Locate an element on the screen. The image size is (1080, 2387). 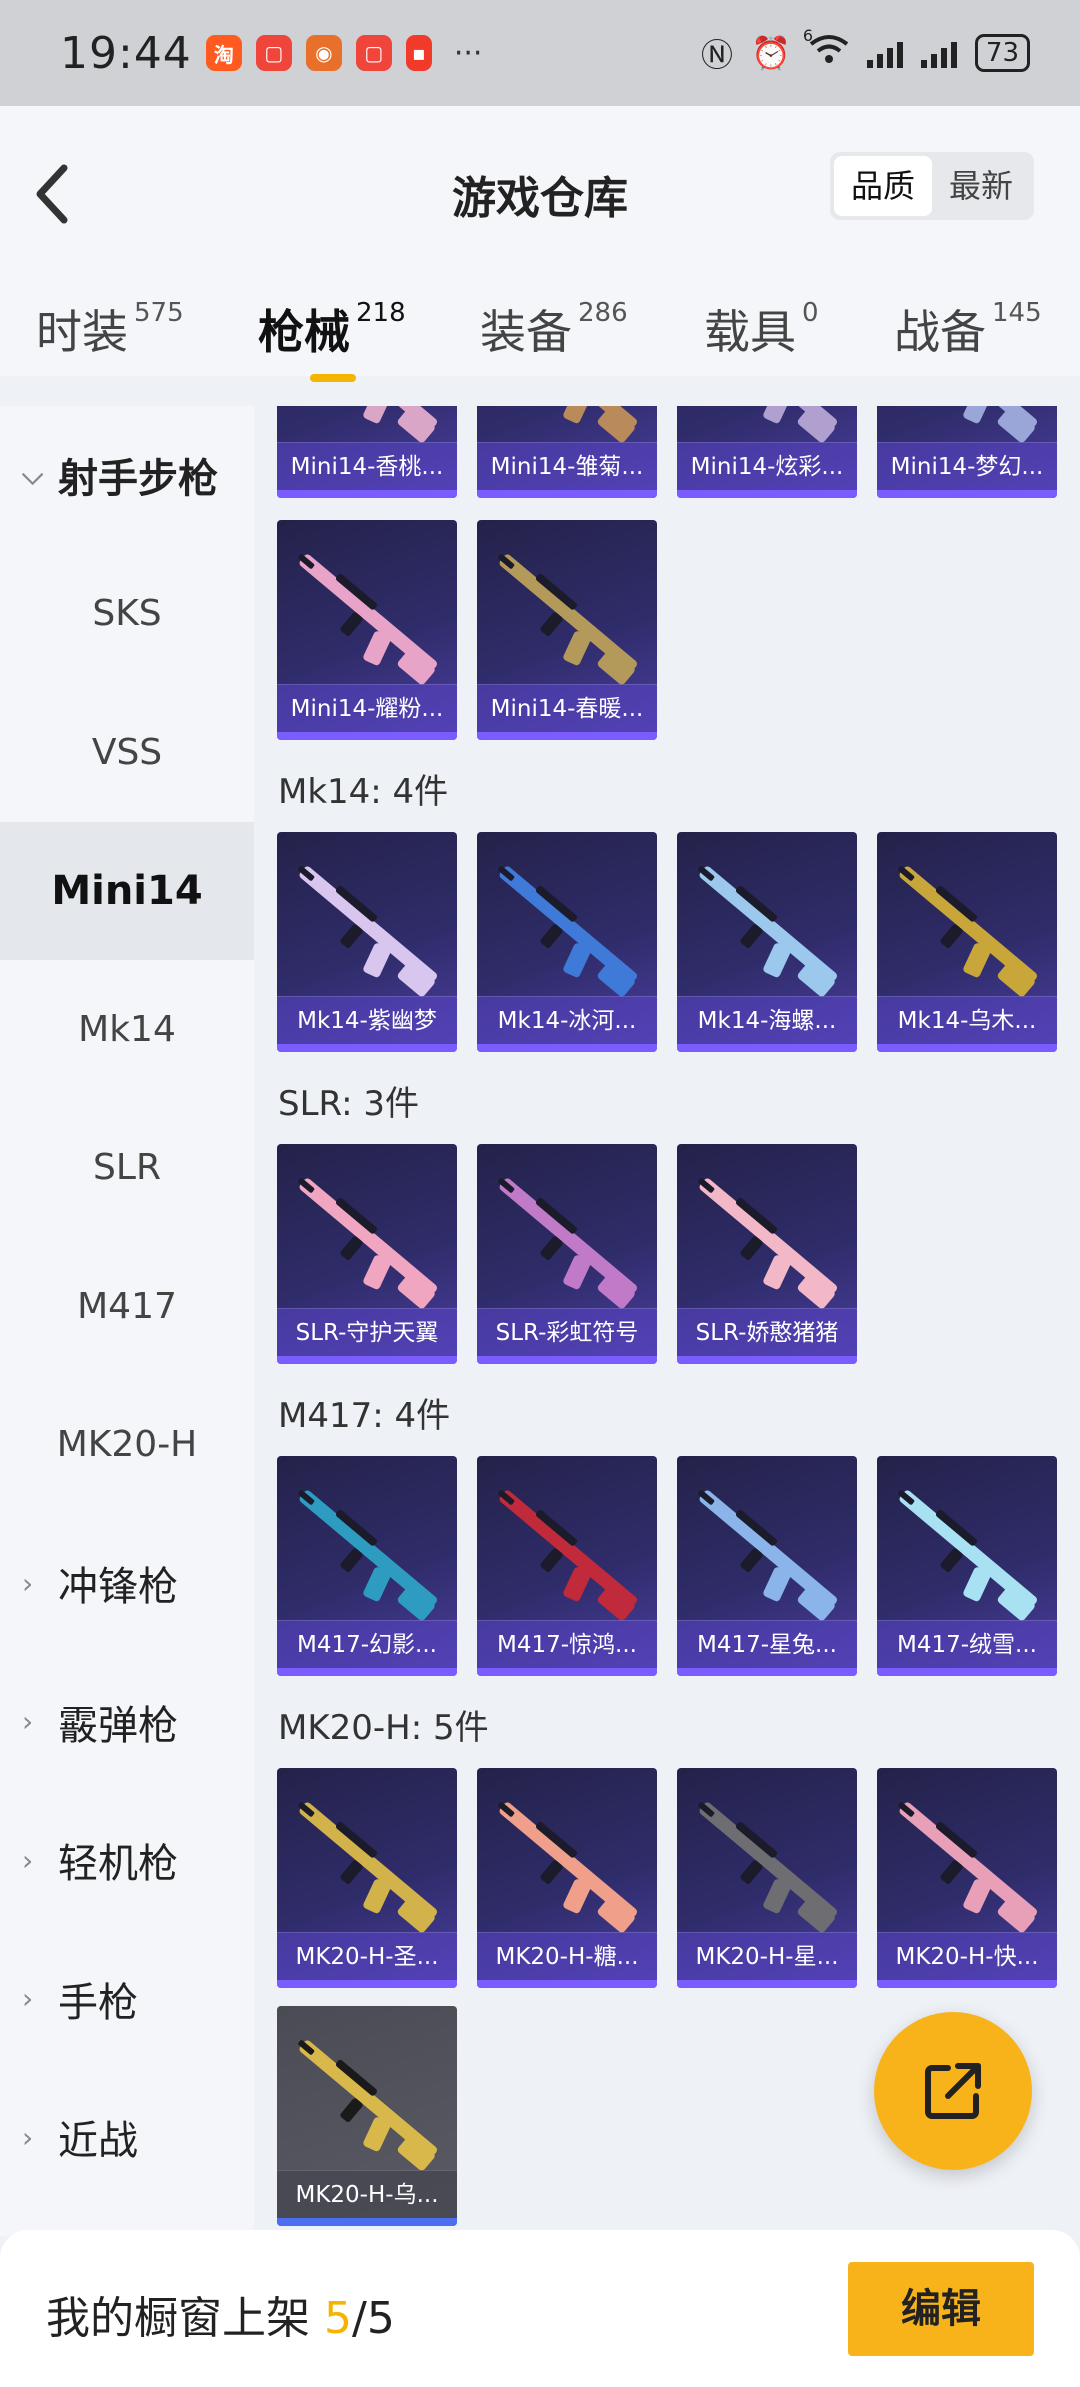
tab-count: 575 is located at coordinates (159, 313).